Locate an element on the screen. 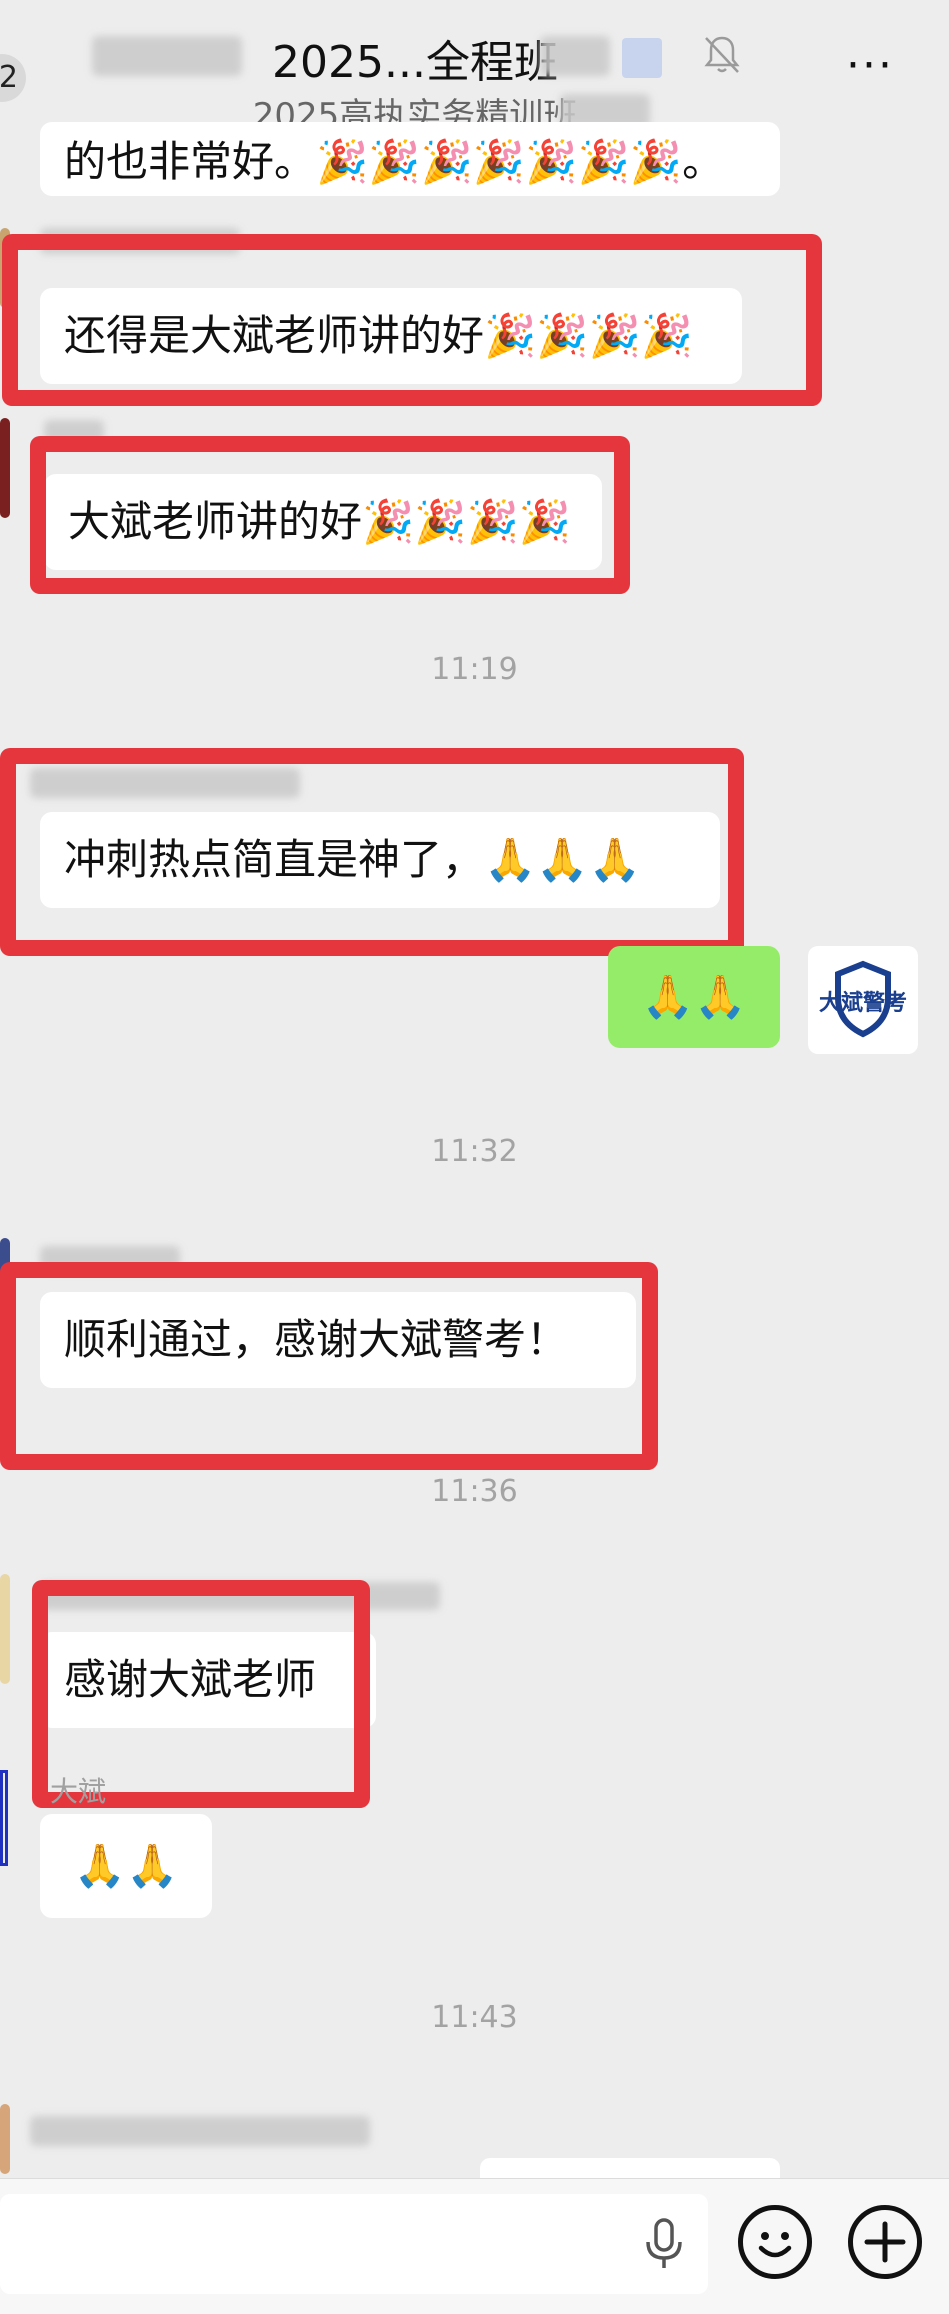 This screenshot has height=2314, width=949. message-bubble: 🙏🙏 is located at coordinates (126, 1866).